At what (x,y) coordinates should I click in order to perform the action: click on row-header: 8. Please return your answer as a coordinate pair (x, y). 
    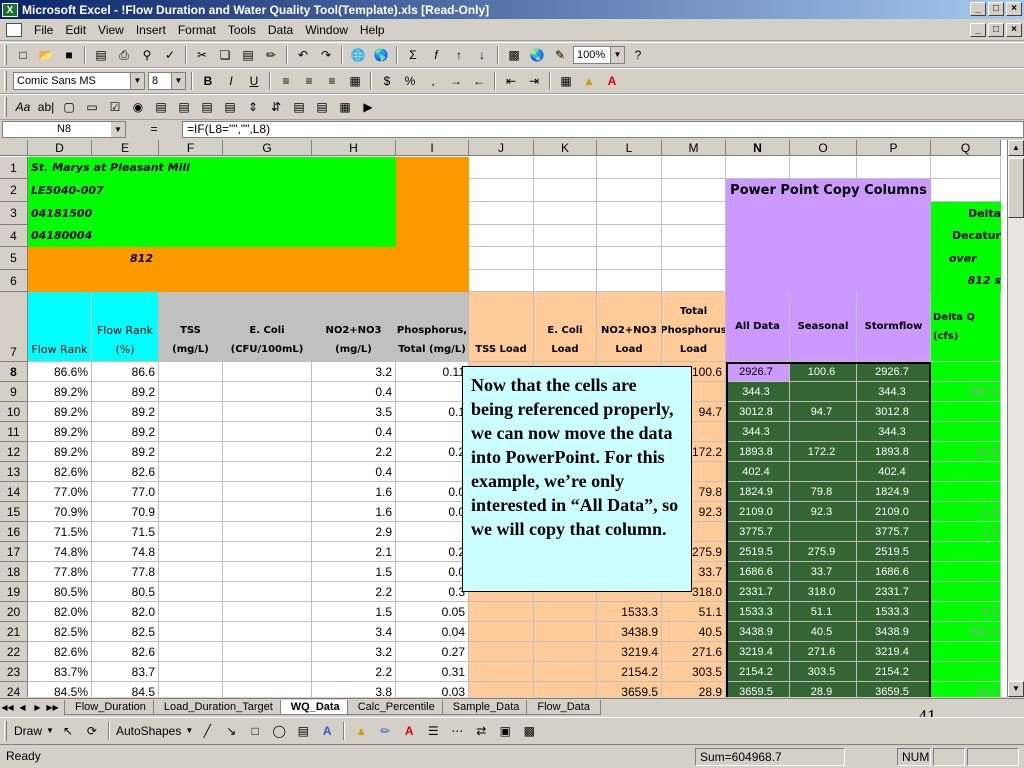
    Looking at the image, I should click on (14, 372).